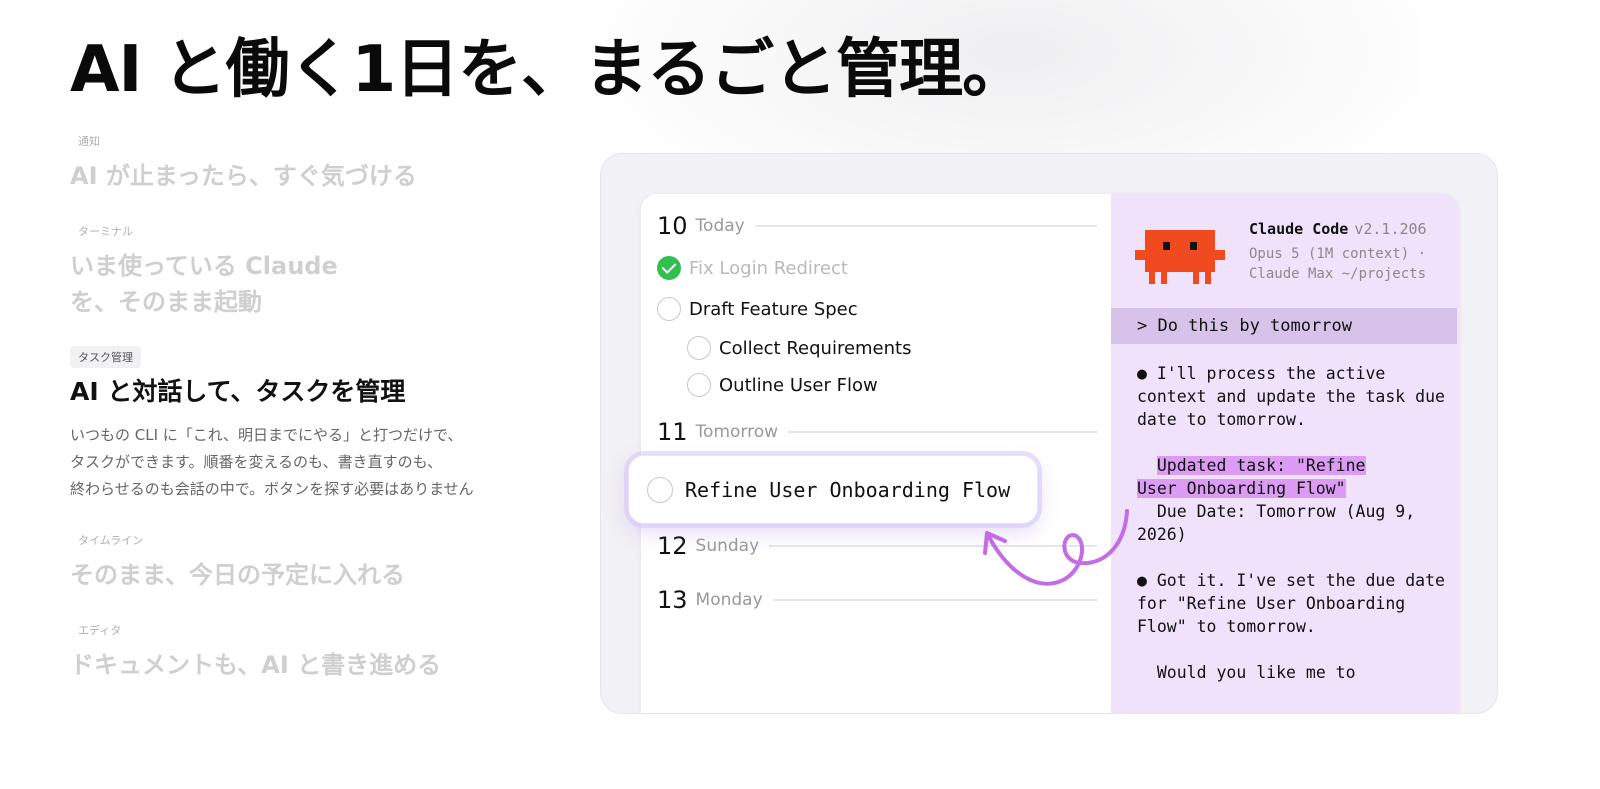  Describe the element at coordinates (1241, 488) in the screenshot. I see `highlight-text: User Onboarding Flow"` at that location.